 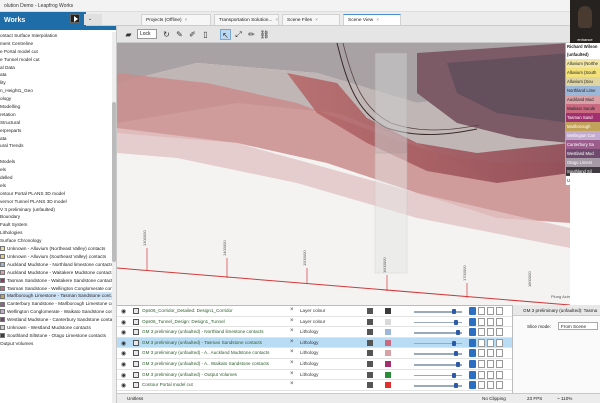 What do you see at coordinates (56, 210) in the screenshot?
I see `tree-item: V 3 preliminary (unfaulted)` at bounding box center [56, 210].